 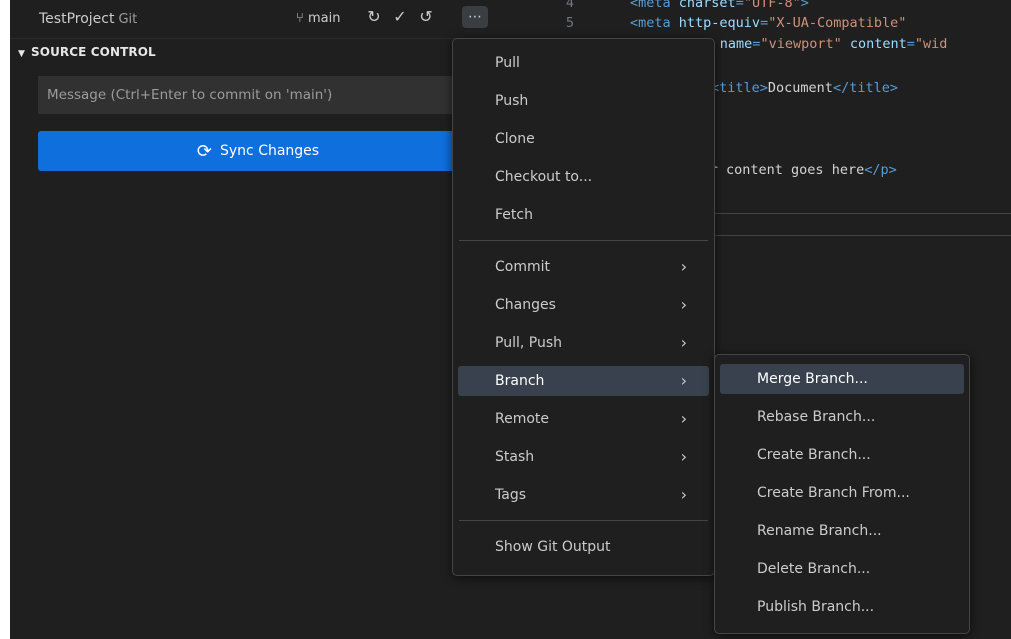 What do you see at coordinates (583, 343) in the screenshot?
I see `menu-item-pull-push: Pull, Push ›` at bounding box center [583, 343].